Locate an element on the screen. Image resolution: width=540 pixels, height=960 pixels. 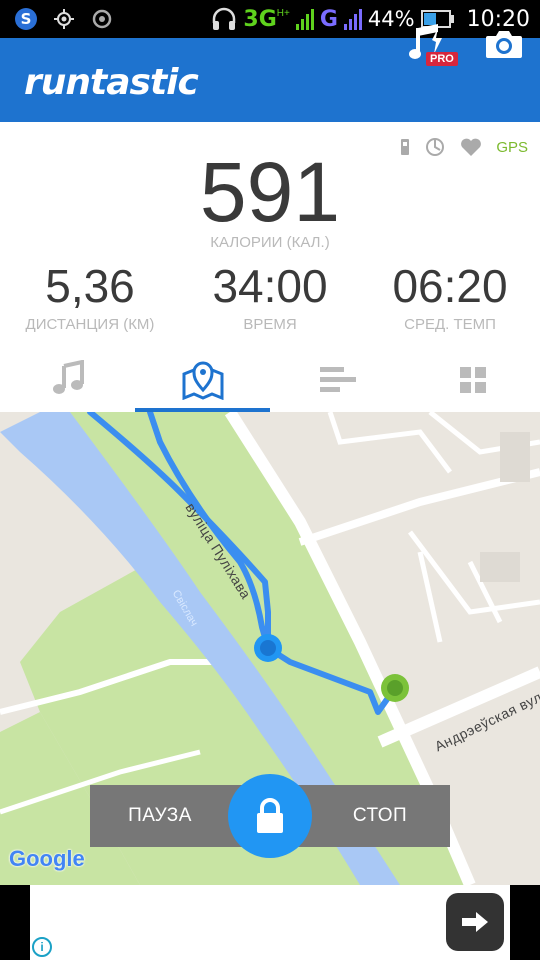
distance-value: 5,36 is located at coordinates (90, 286).